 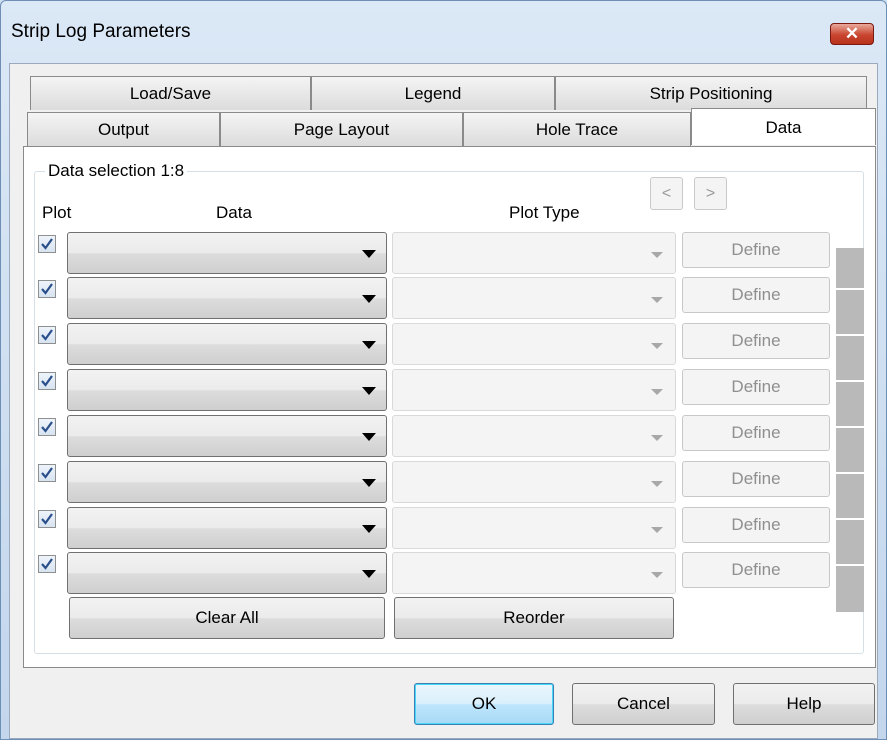 I want to click on chevron-right-icon: >, so click(x=710, y=193).